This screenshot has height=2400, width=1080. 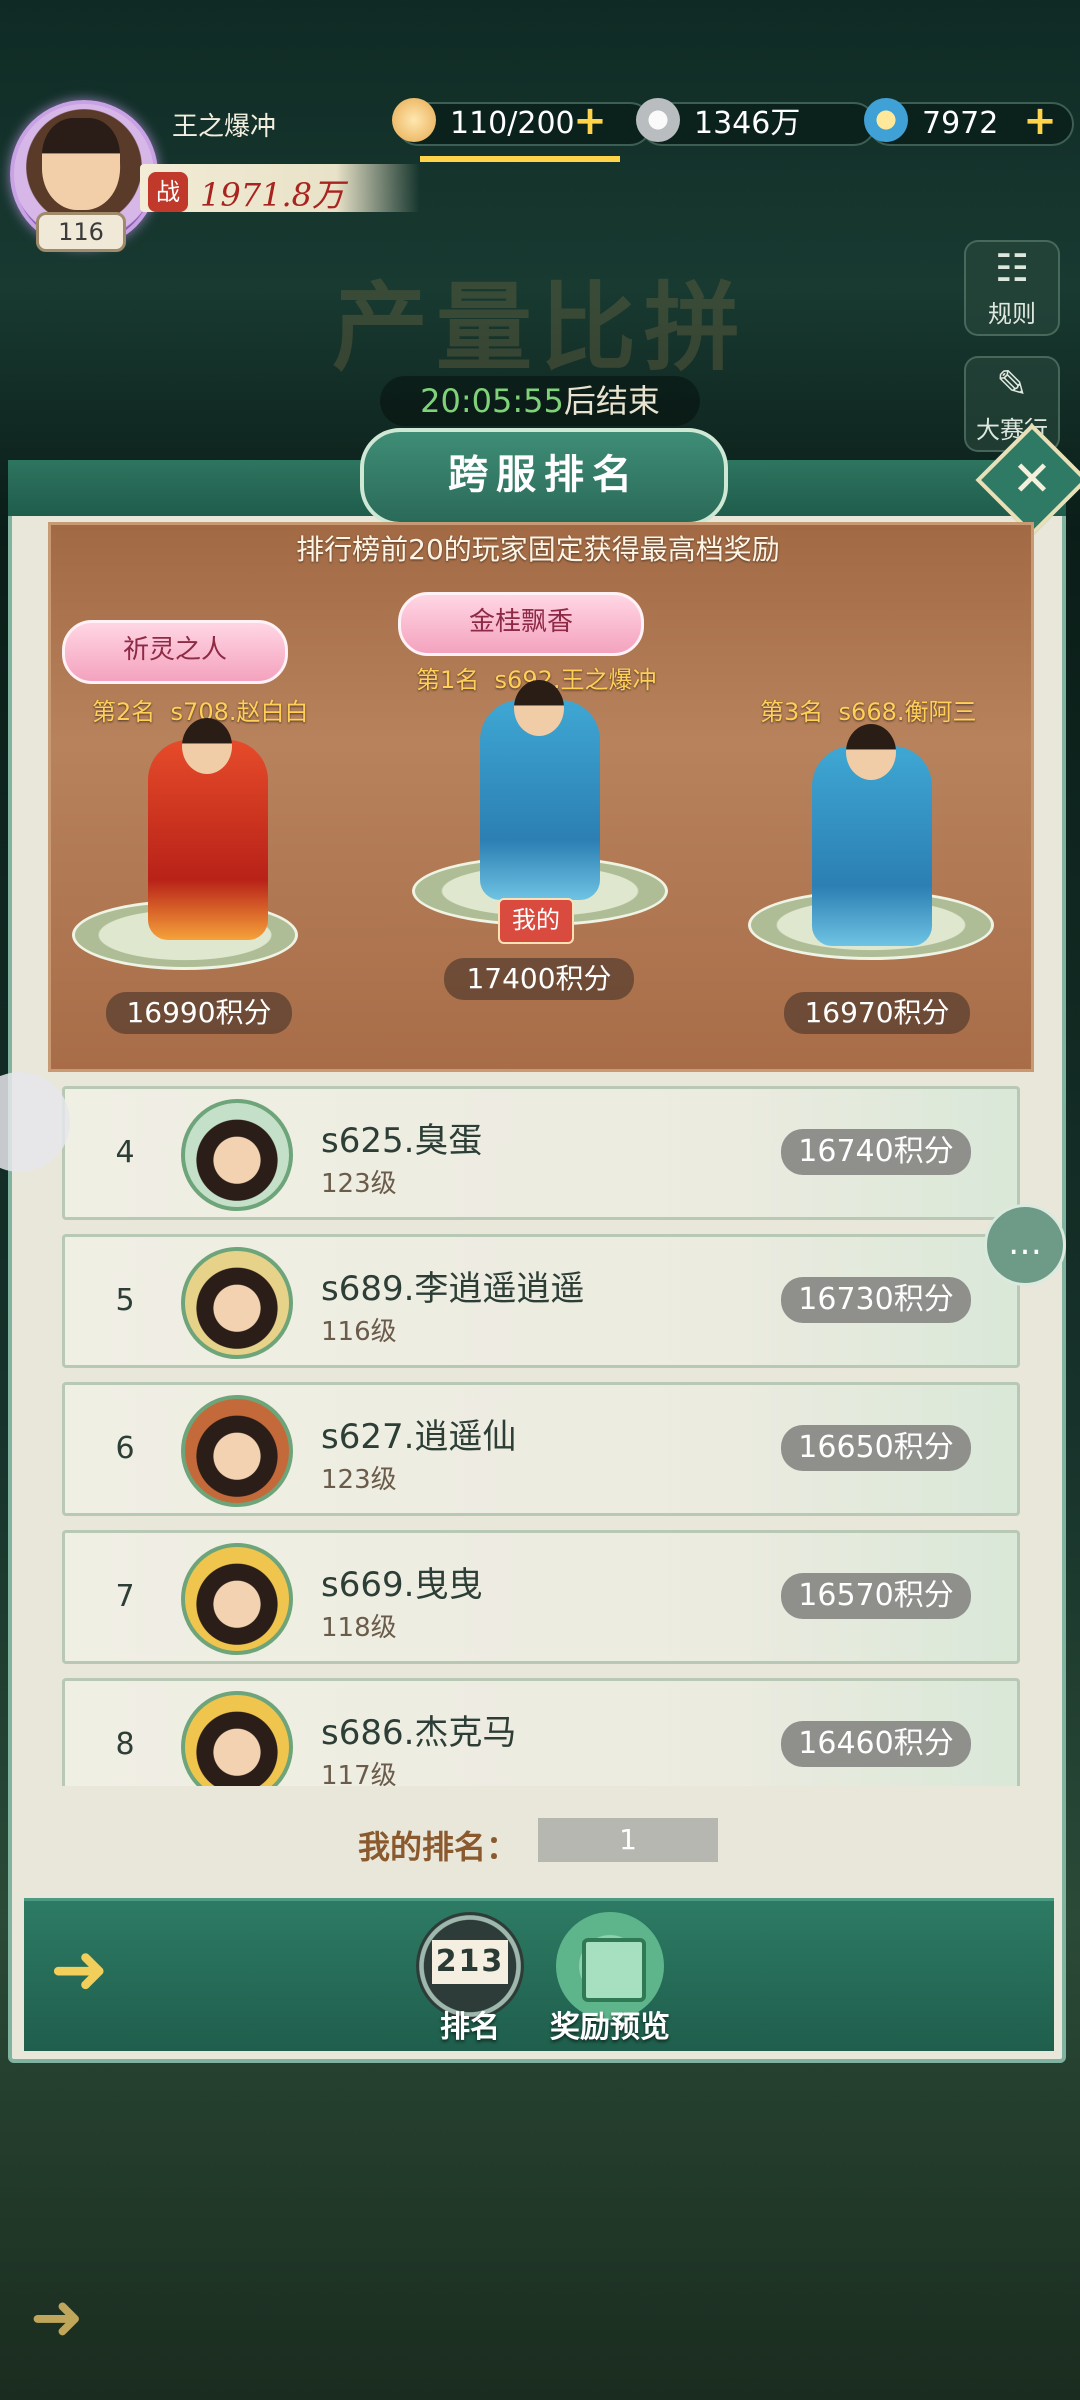 I want to click on table-row: 5 s689.李逍遥逍遥 116级 16730积分, so click(x=541, y=1301).